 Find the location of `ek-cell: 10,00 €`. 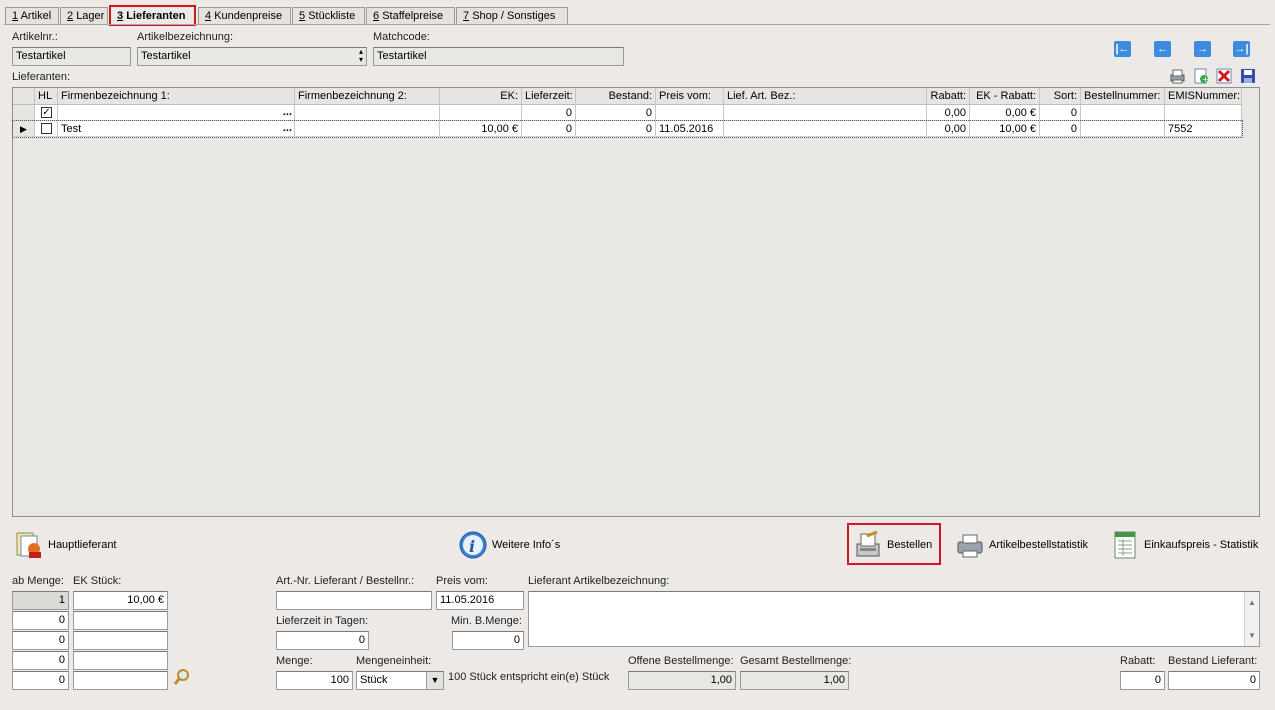

ek-cell: 10,00 € is located at coordinates (481, 129).